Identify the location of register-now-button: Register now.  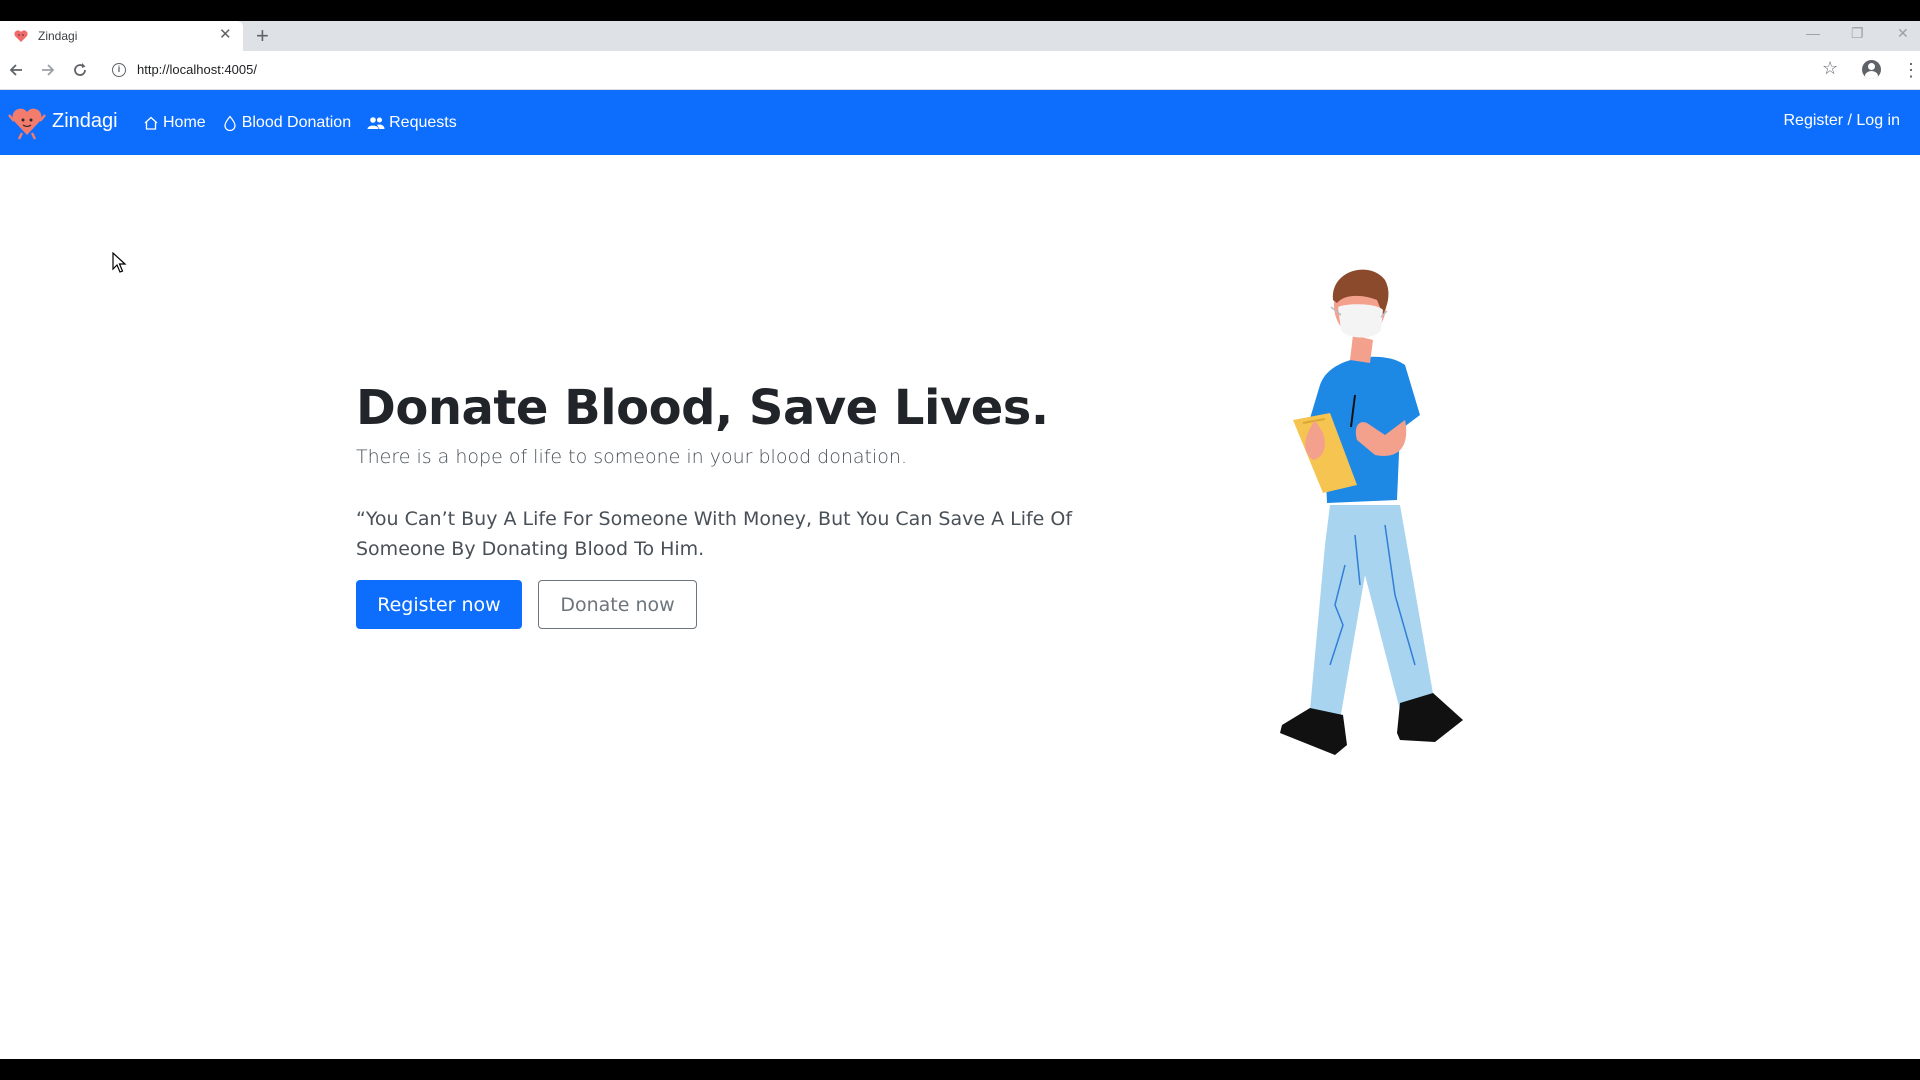
(439, 604).